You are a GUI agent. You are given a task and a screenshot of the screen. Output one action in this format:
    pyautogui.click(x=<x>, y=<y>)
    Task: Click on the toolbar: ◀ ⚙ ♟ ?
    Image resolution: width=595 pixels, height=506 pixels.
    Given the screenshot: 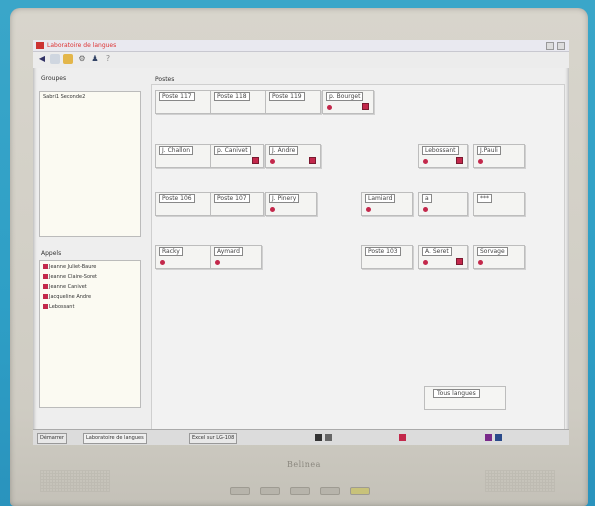 What is the action you would take?
    pyautogui.click(x=301, y=60)
    